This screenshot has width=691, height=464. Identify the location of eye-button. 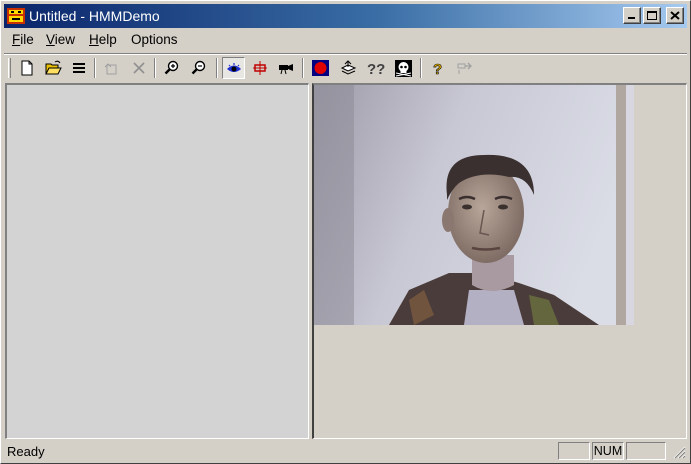
(233, 68).